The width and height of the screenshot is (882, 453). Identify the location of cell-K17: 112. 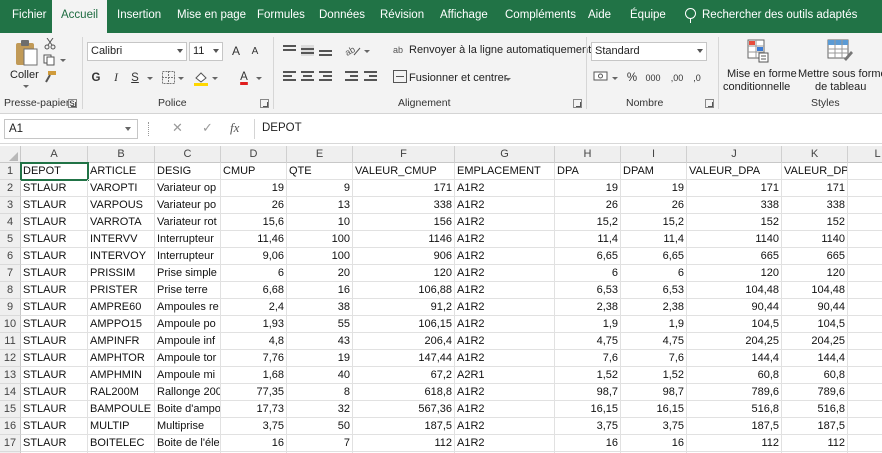
(815, 443).